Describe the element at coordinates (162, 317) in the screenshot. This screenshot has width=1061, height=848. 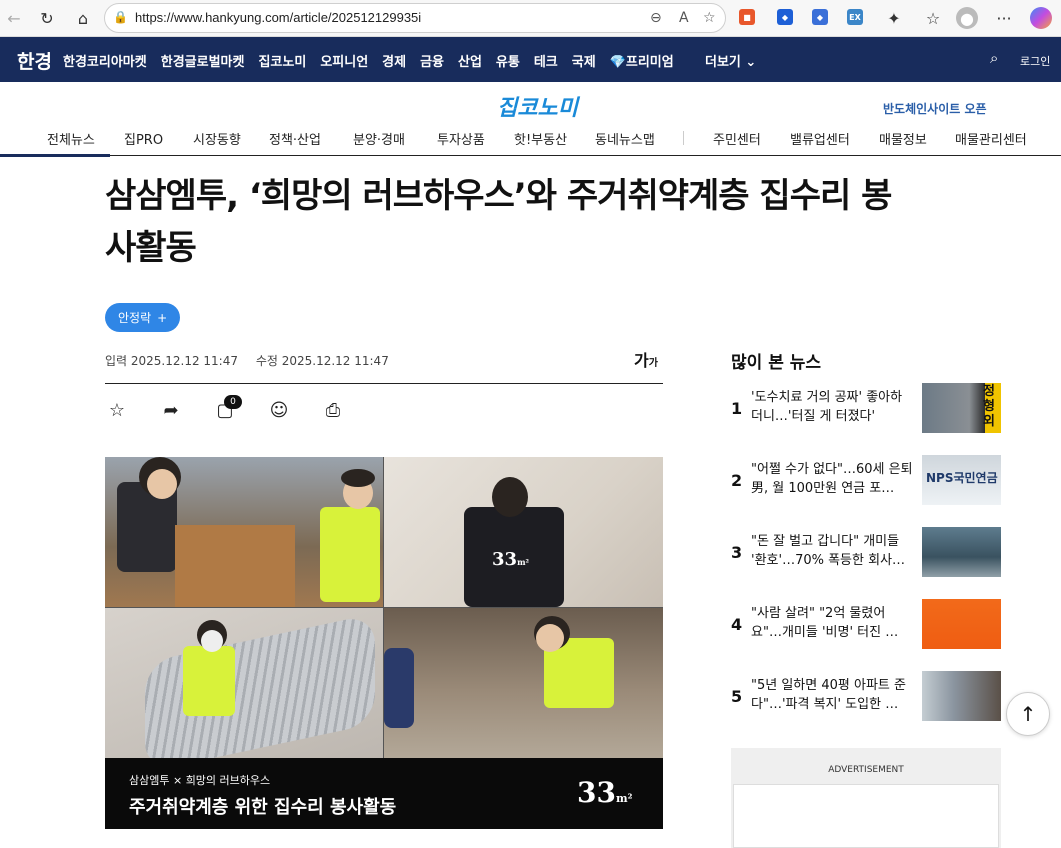
I see `follow-plus-icon: +` at that location.